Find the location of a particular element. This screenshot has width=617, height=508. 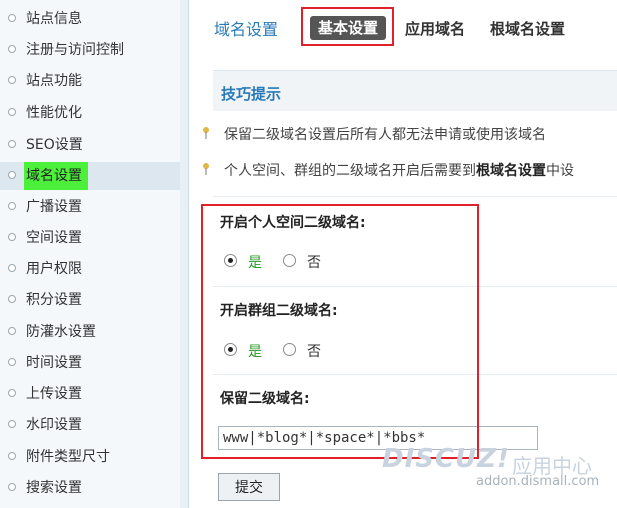

sidebar-item-label: 注册与访问控制 is located at coordinates (75, 50).